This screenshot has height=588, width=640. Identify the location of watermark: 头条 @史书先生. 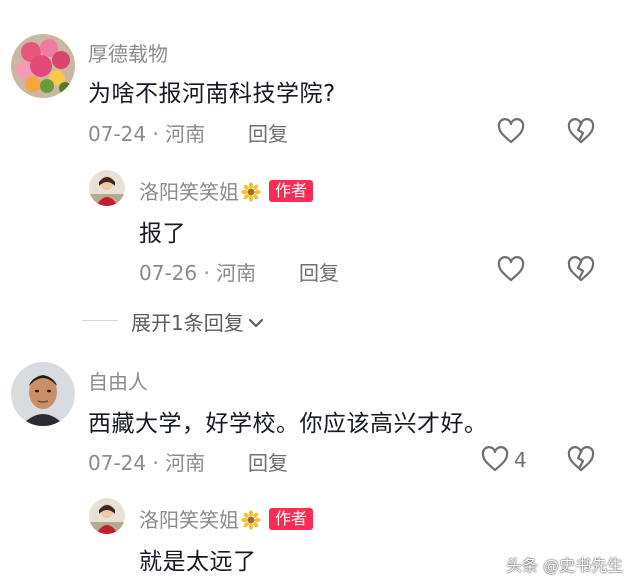
(565, 565).